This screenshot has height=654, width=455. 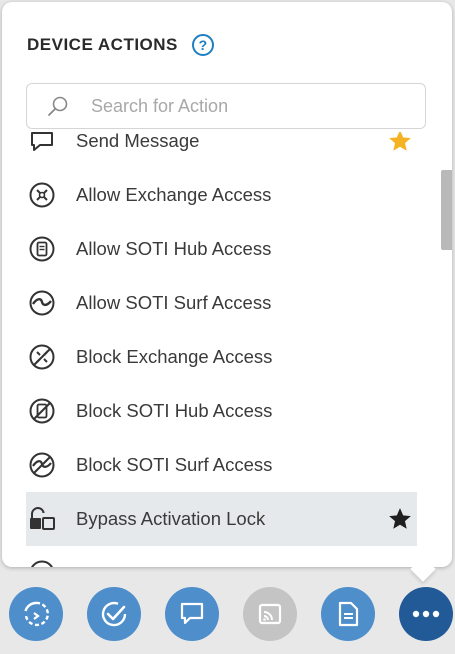 I want to click on action-label: Send Message, so click(x=138, y=141).